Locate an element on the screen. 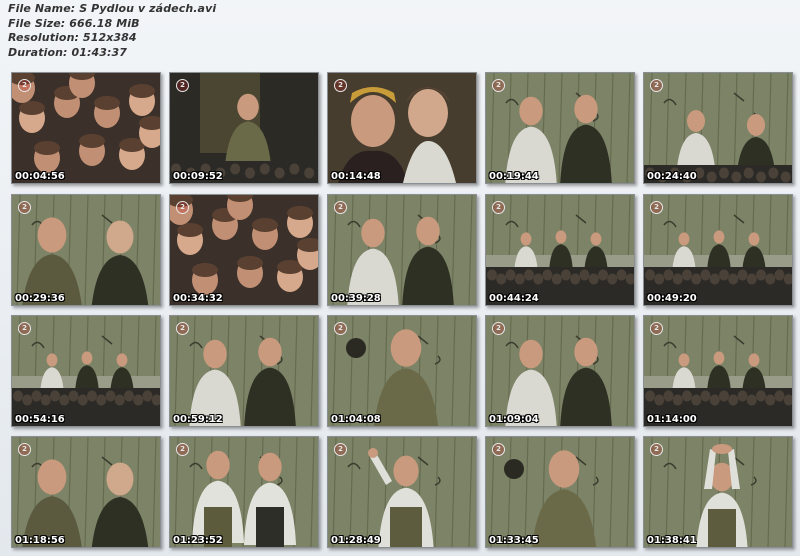  timestamp-label: 00:24:40 is located at coordinates (672, 176).